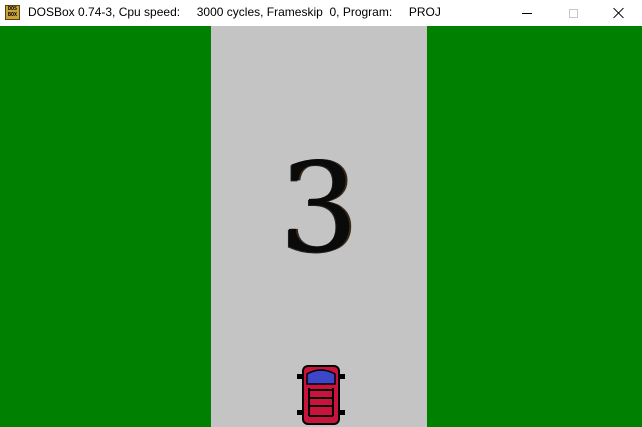  I want to click on dosbox-app-icon: DOS BOX, so click(12, 12).